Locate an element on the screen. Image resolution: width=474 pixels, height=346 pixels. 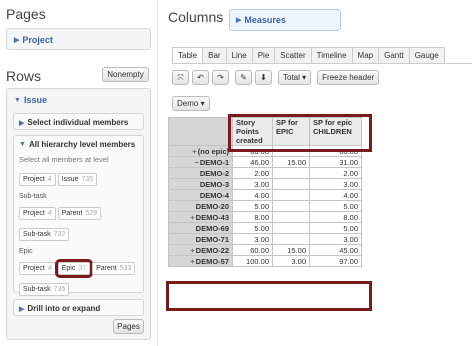
row-header: +(no epic) is located at coordinates (200, 151).